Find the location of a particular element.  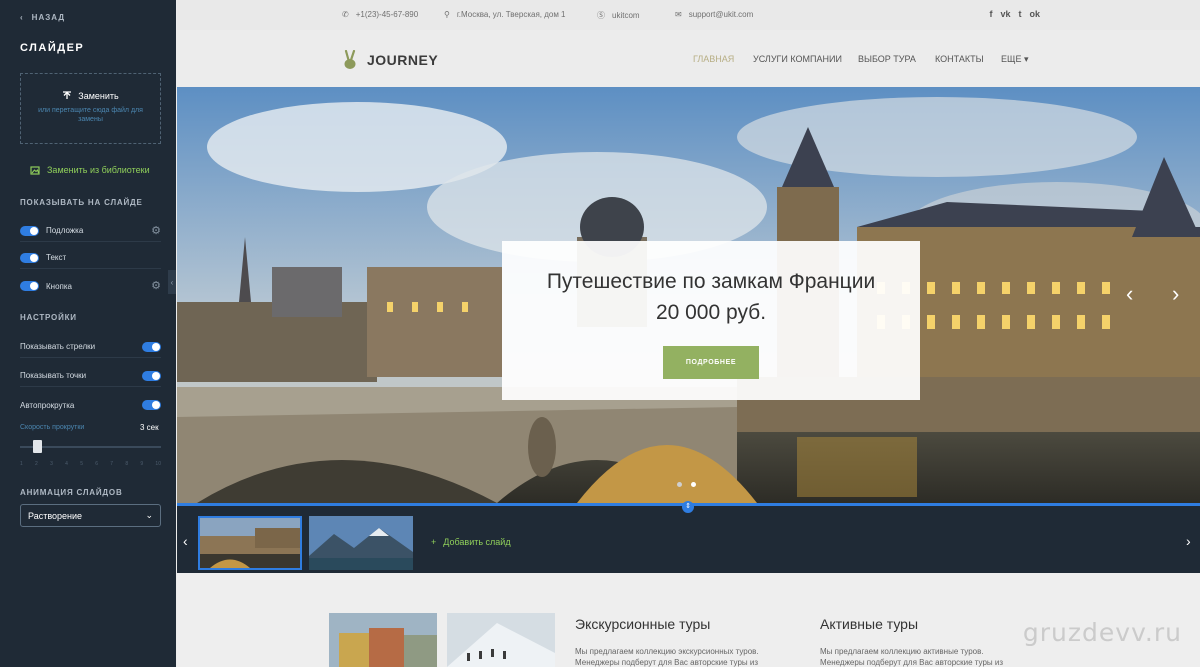

speed-label: Скорость прокрутки is located at coordinates (52, 427).